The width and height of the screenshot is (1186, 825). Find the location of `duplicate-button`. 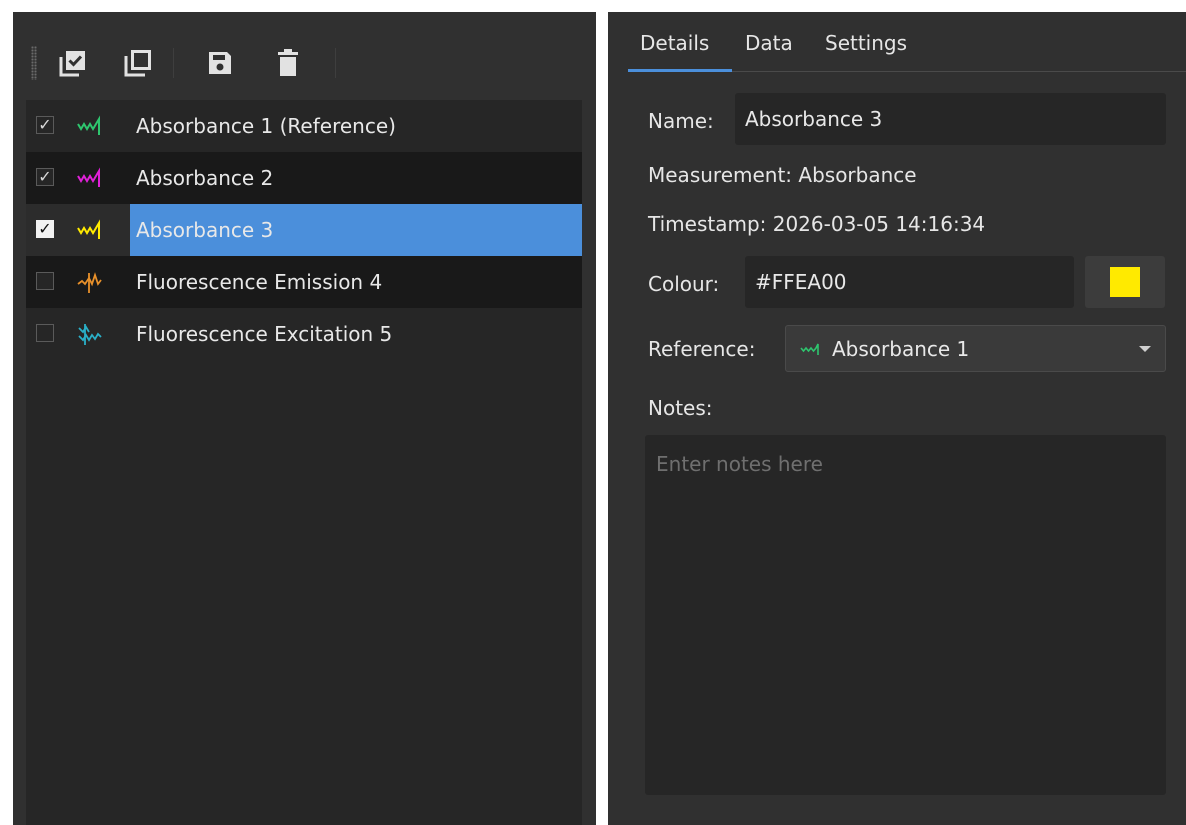

duplicate-button is located at coordinates (138, 63).